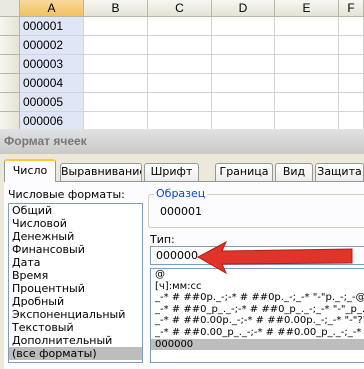 The image size is (364, 369). Describe the element at coordinates (52, 102) in the screenshot. I see `cell-a: 000005` at that location.